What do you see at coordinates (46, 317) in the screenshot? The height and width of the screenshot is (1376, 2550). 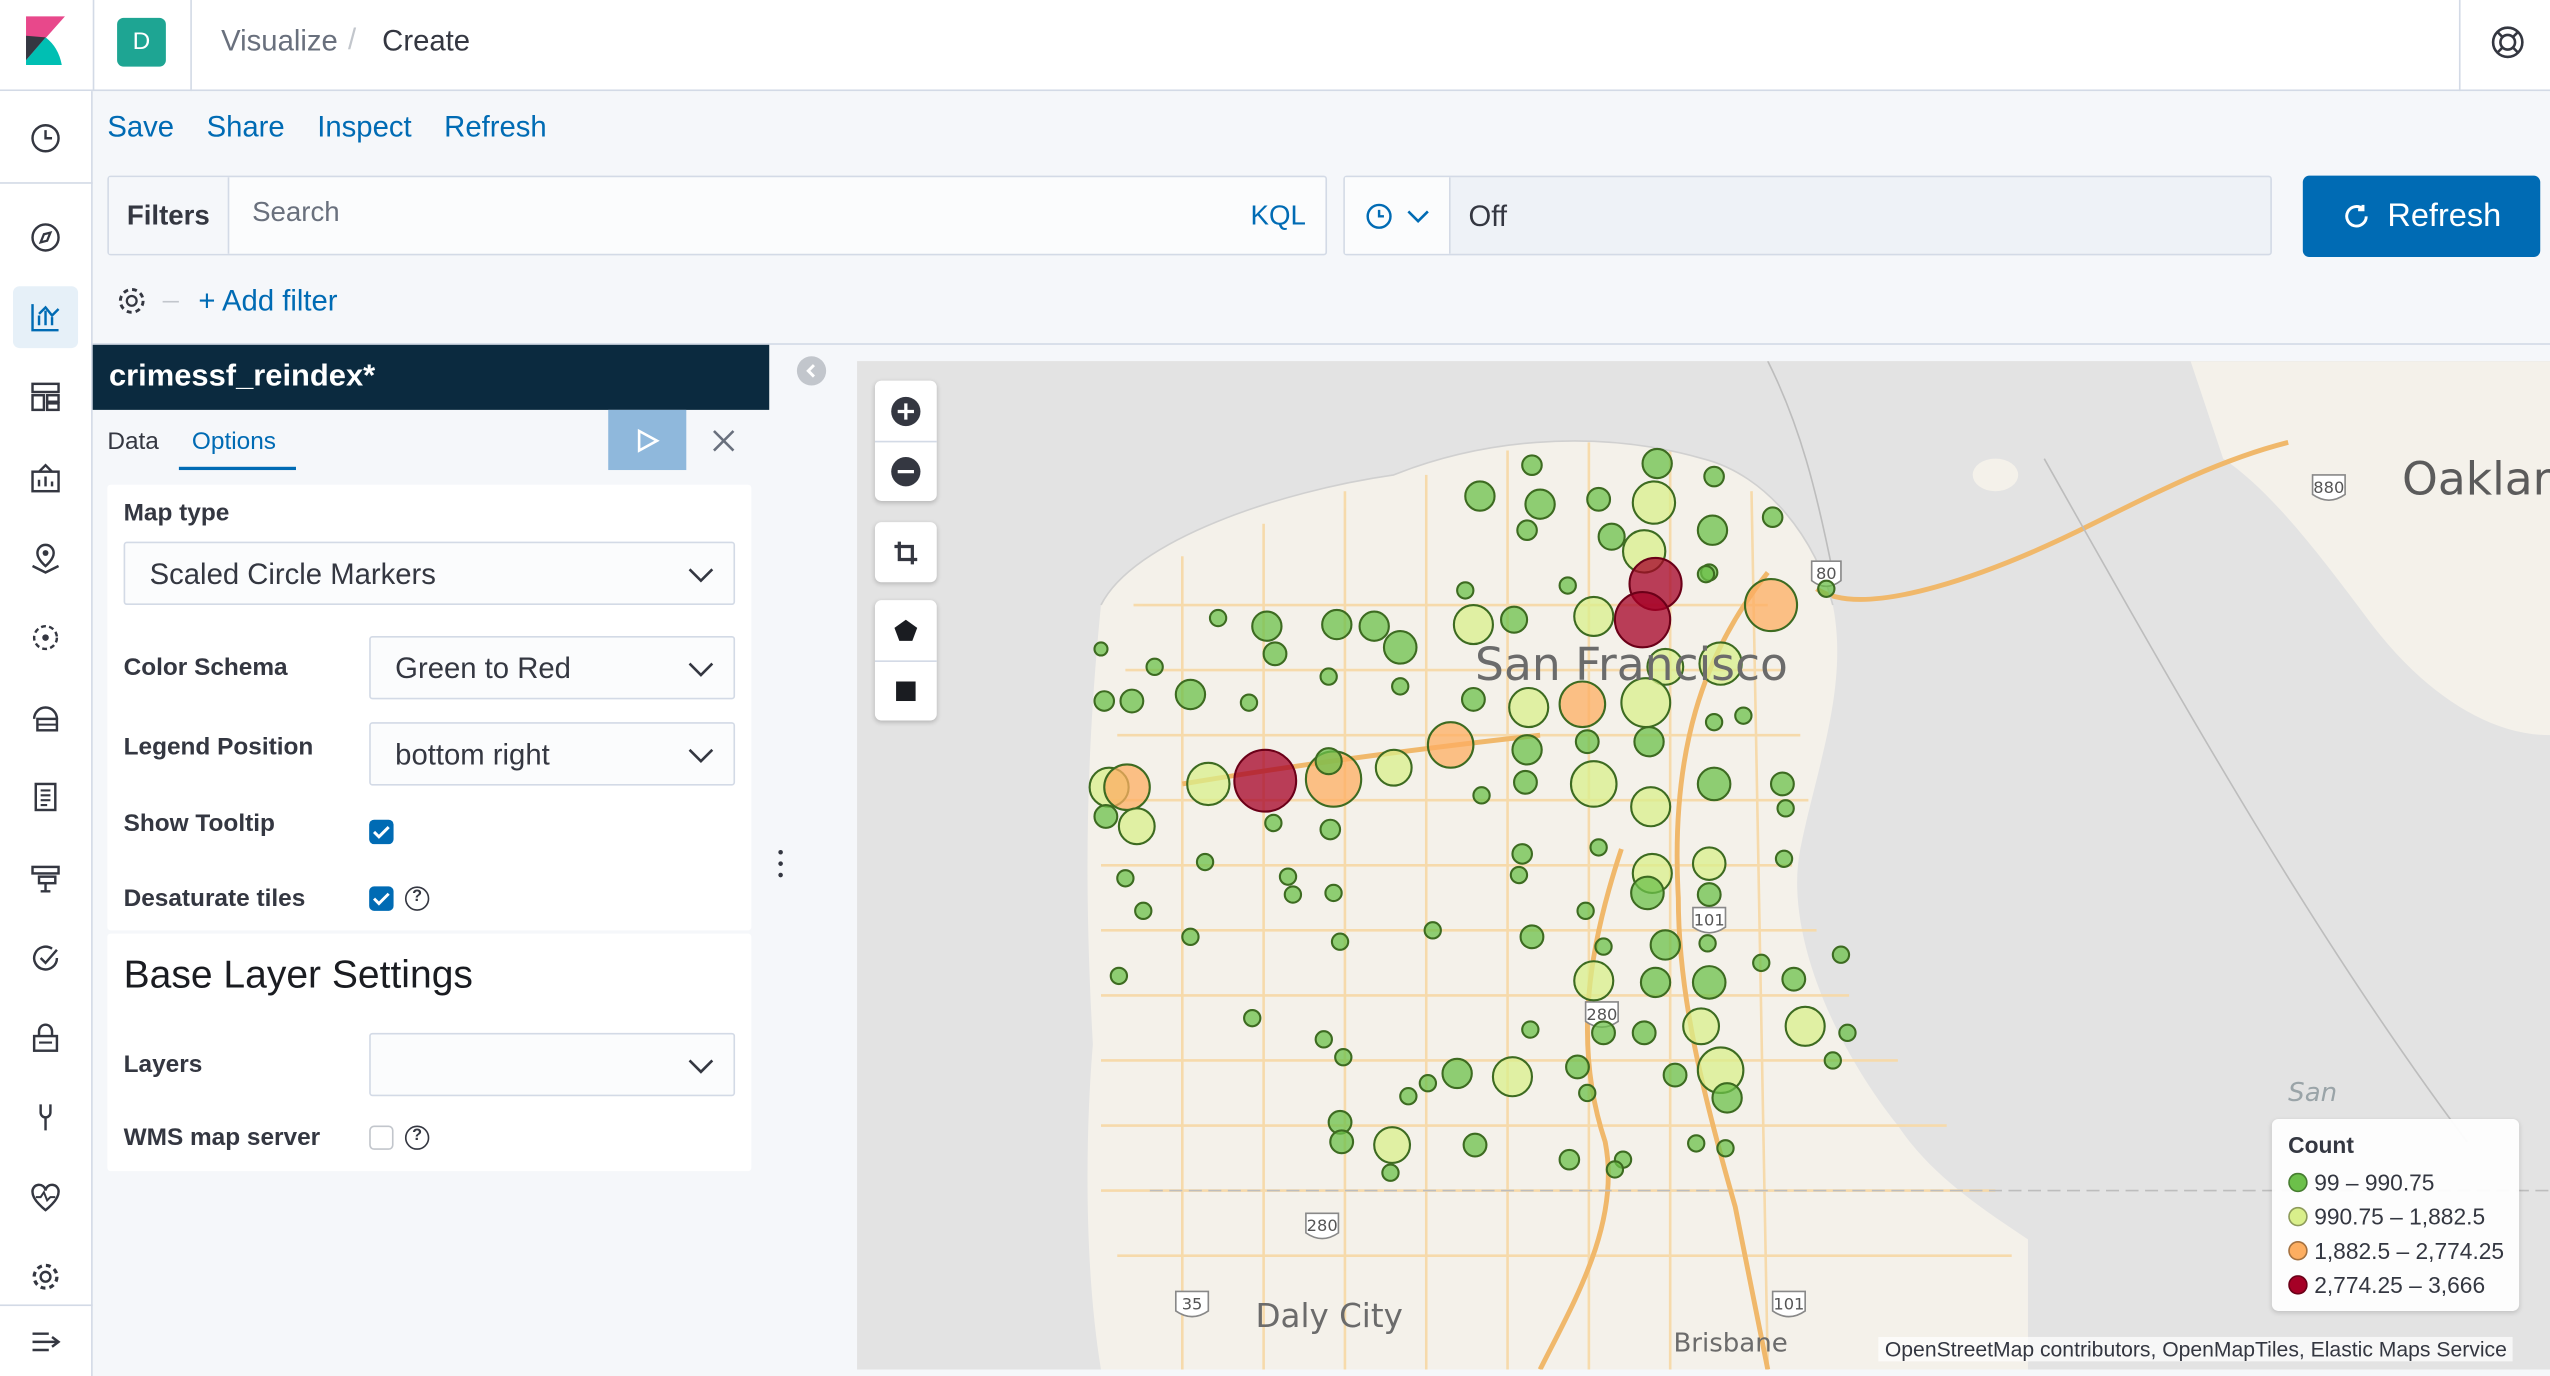 I see `visualize-icon` at bounding box center [46, 317].